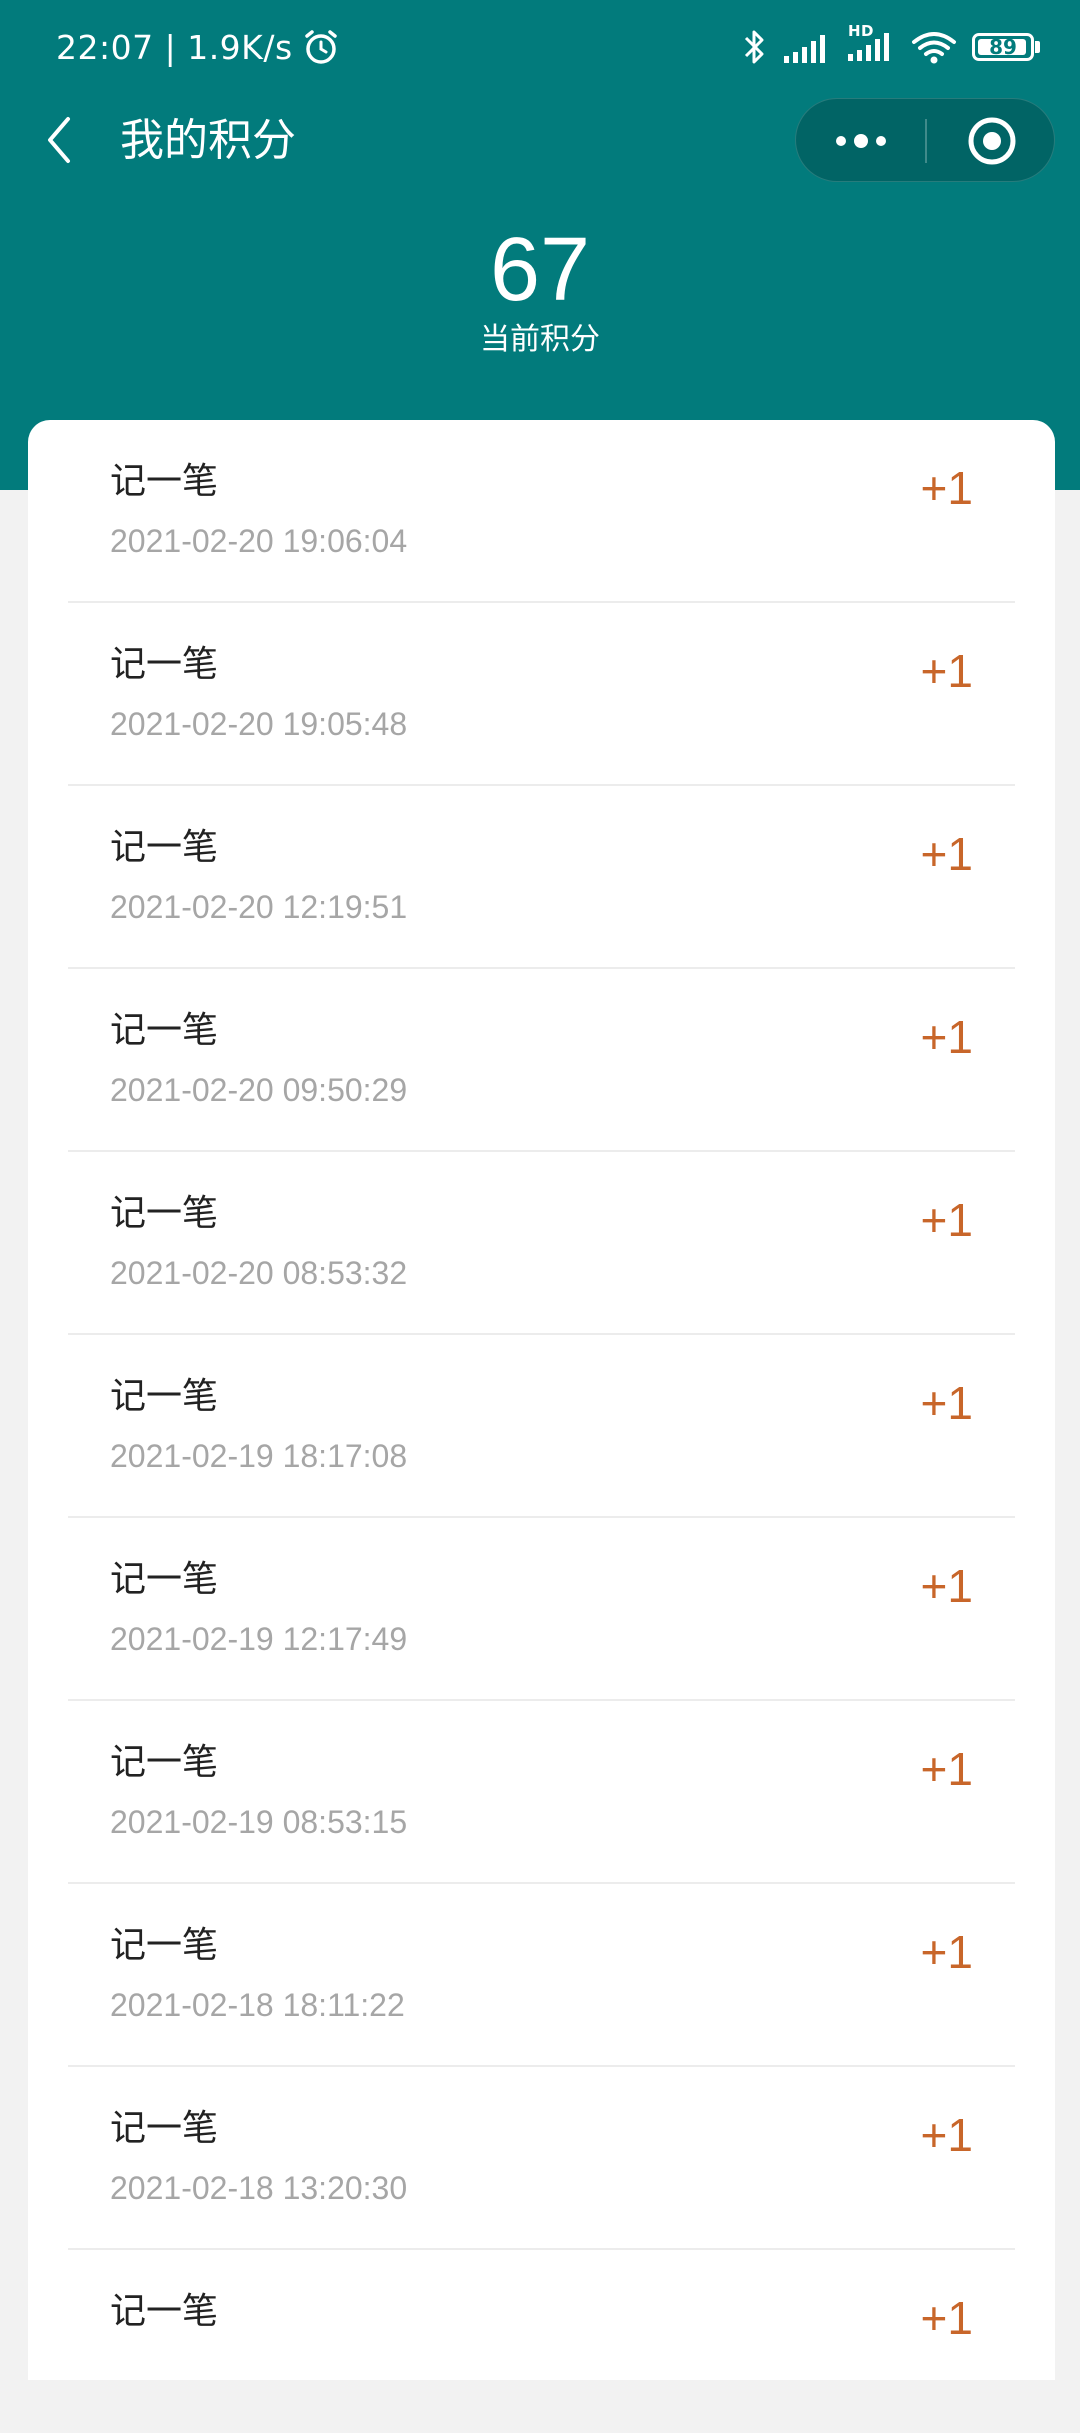 Image resolution: width=1080 pixels, height=2433 pixels. What do you see at coordinates (257, 2005) in the screenshot?
I see `record-time: 2021-02-18 18:11:22` at bounding box center [257, 2005].